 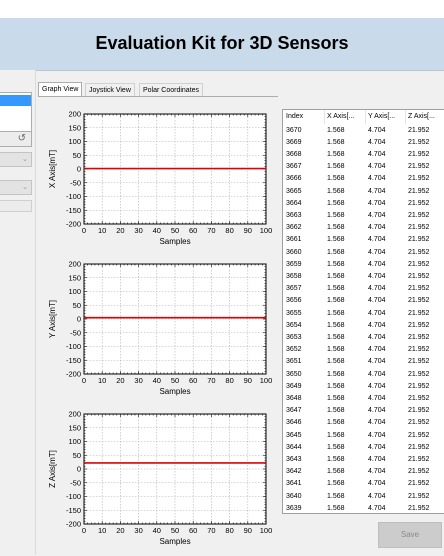 I want to click on index-cell: 3650, so click(x=294, y=374).